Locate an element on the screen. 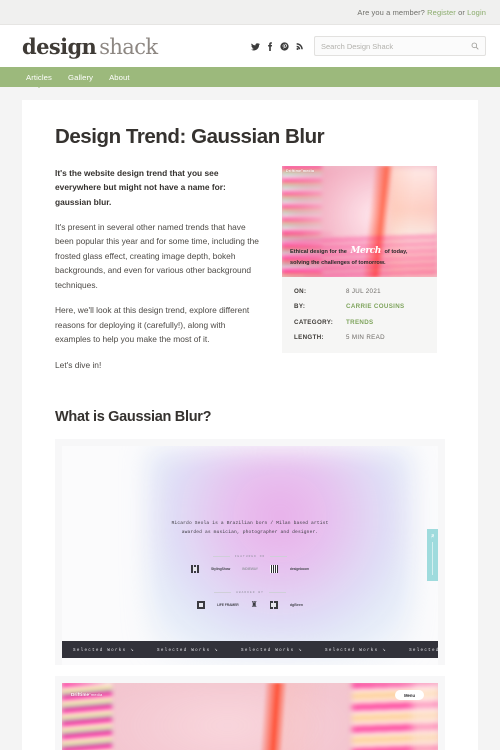  utility-bar: Are you a member? Register or Login is located at coordinates (250, 12).